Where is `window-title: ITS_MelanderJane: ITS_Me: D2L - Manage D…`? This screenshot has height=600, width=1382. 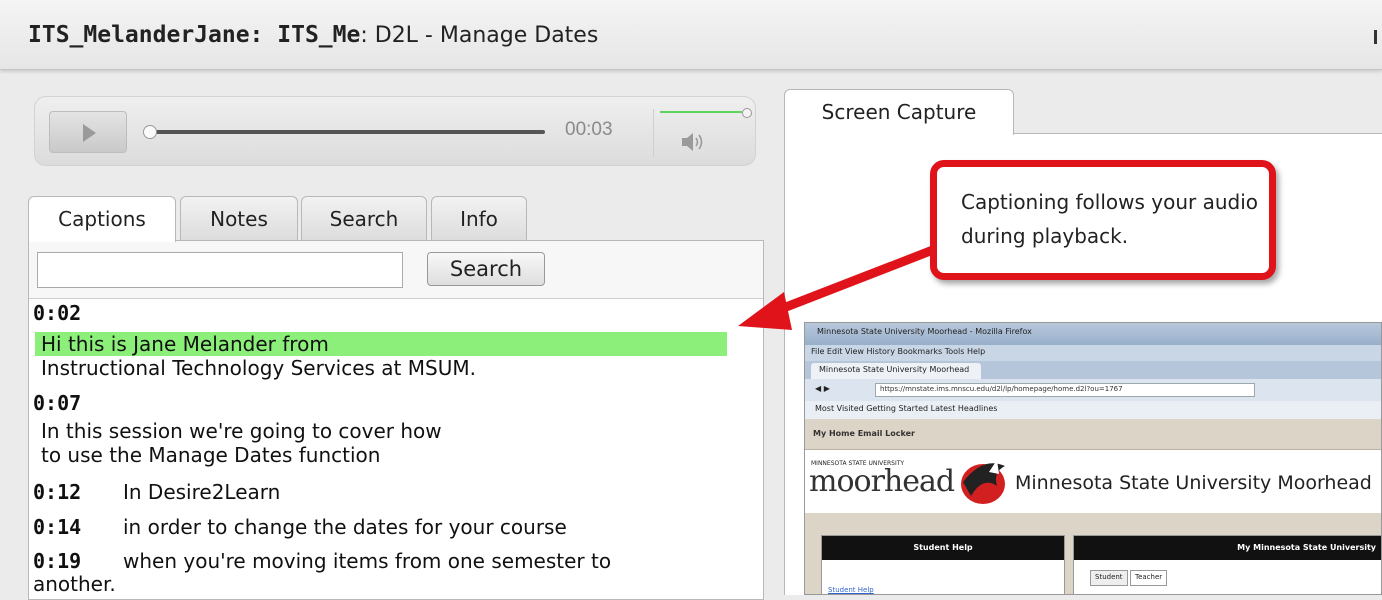 window-title: ITS_MelanderJane: ITS_Me: D2L - Manage D… is located at coordinates (313, 35).